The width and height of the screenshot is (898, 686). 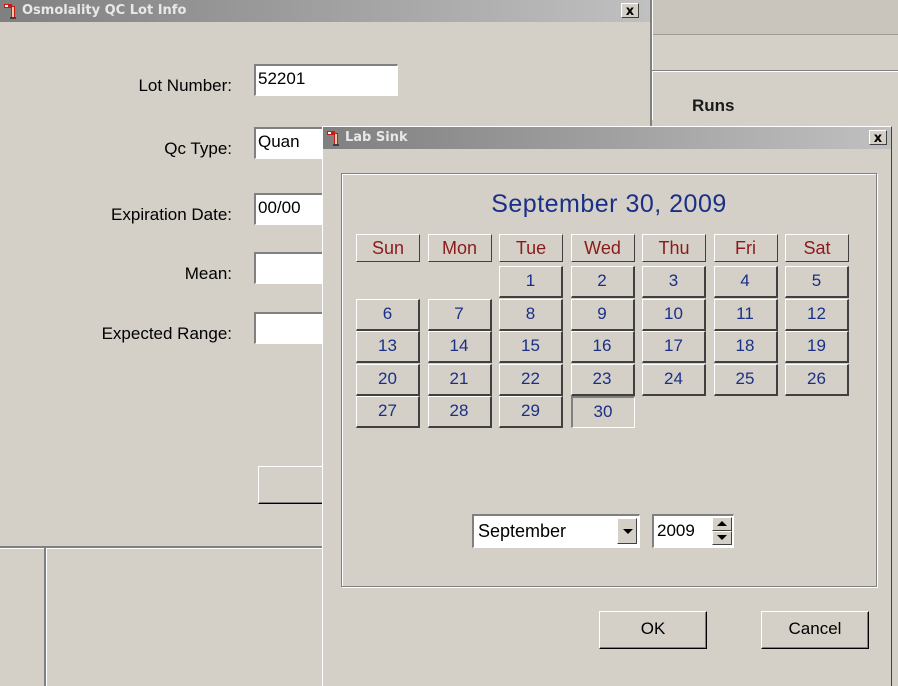 I want to click on day-cell-3: 3, so click(x=674, y=282).